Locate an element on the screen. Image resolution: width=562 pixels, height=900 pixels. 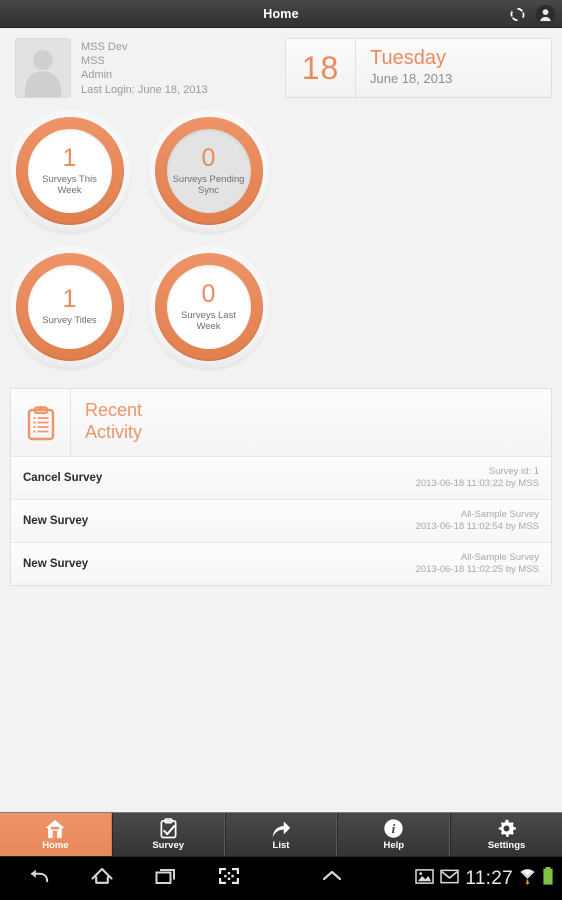
stat-circle-ring: 0 Surveys Last Week is located at coordinates (208, 307).